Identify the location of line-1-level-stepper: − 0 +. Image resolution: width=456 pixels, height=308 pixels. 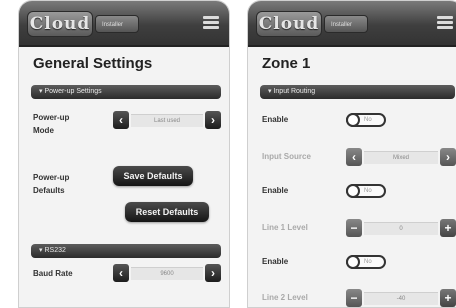
(401, 228).